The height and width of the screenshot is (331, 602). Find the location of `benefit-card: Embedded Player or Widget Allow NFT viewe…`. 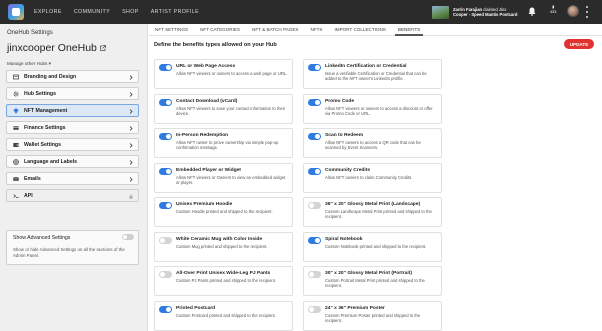

benefit-card: Embedded Player or Widget Allow NFT viewe… is located at coordinates (223, 177).